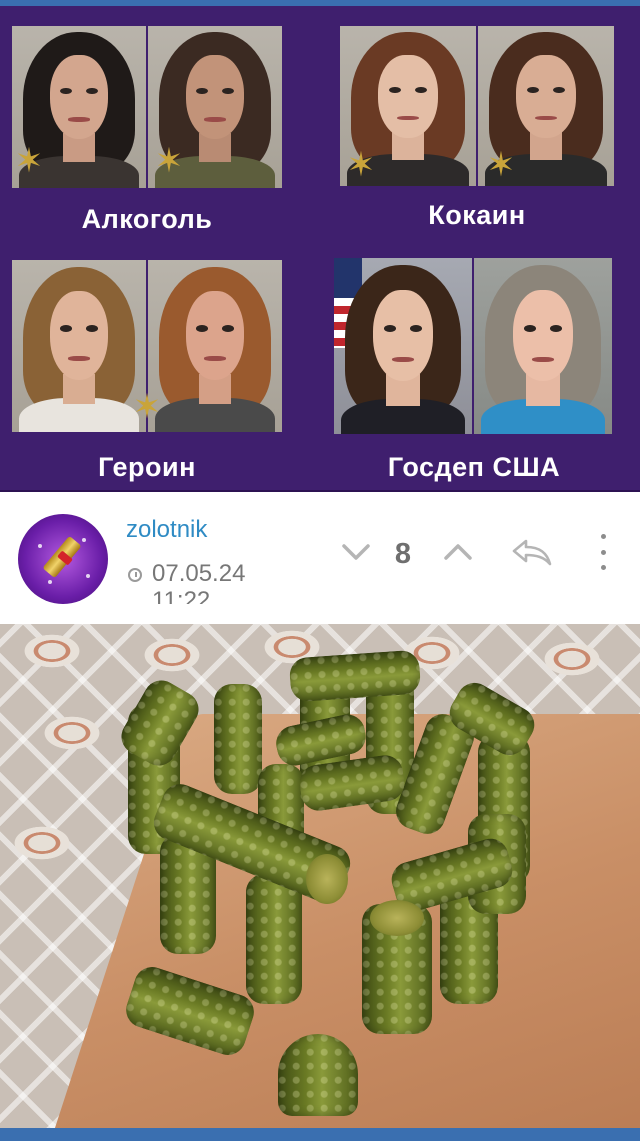  I want to click on photo-pair-cocaine, so click(477, 106).